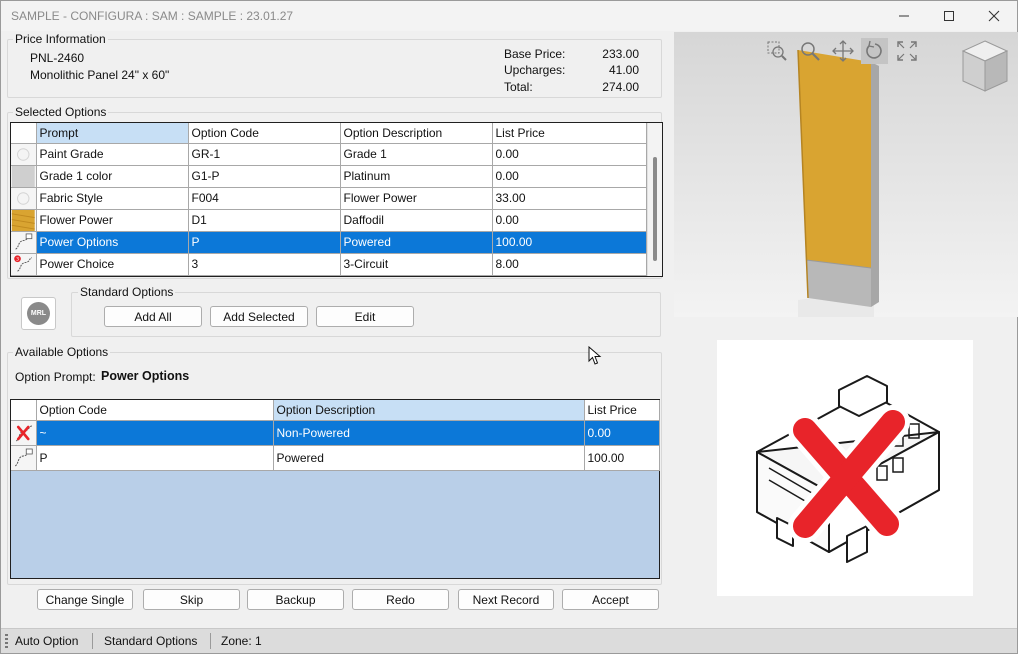  I want to click on add-selected-button: Add Selected, so click(259, 316).